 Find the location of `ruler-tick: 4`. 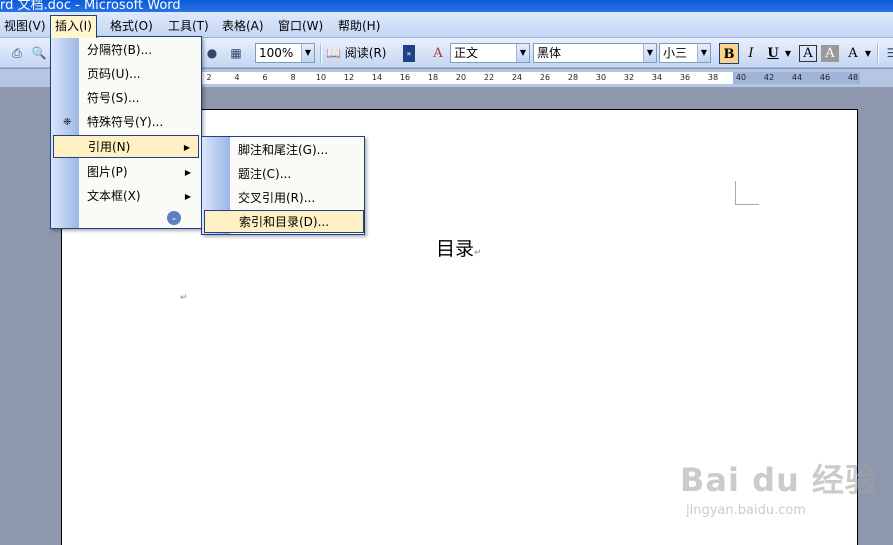

ruler-tick: 4 is located at coordinates (237, 77).